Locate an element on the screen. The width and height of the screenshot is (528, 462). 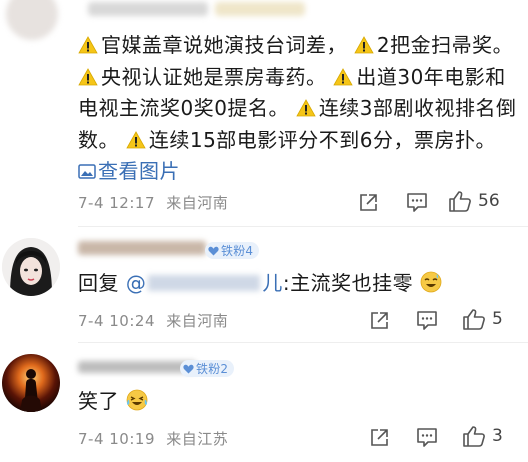
like-count: 5 is located at coordinates (497, 319).